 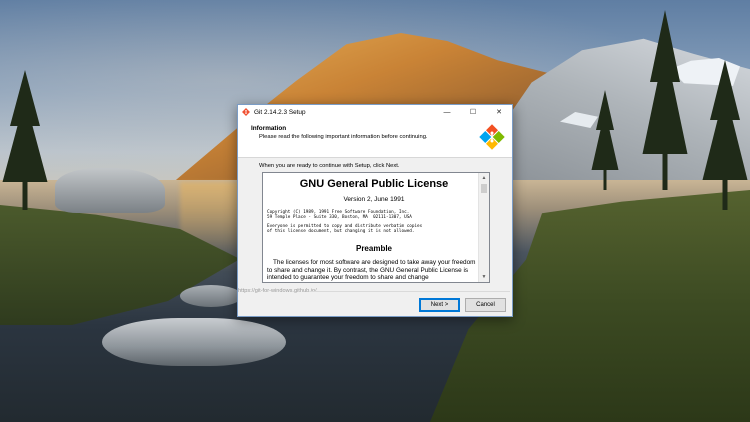 What do you see at coordinates (499, 112) in the screenshot?
I see `close-button: ✕` at bounding box center [499, 112].